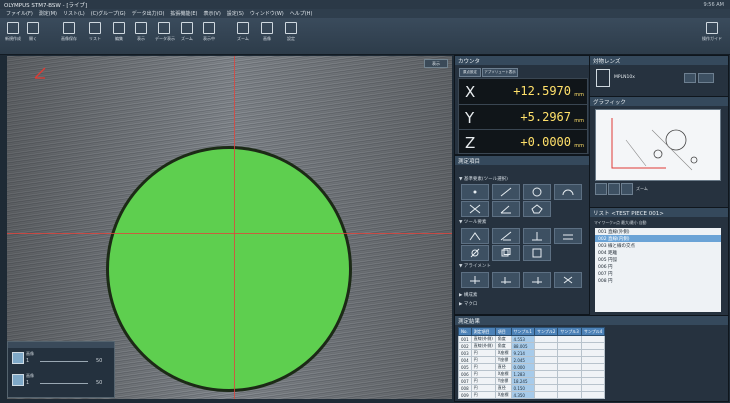 The height and width of the screenshot is (403, 730). Describe the element at coordinates (532, 395) in the screenshot. I see `table-row: 009 円 X座標 4.350` at that location.